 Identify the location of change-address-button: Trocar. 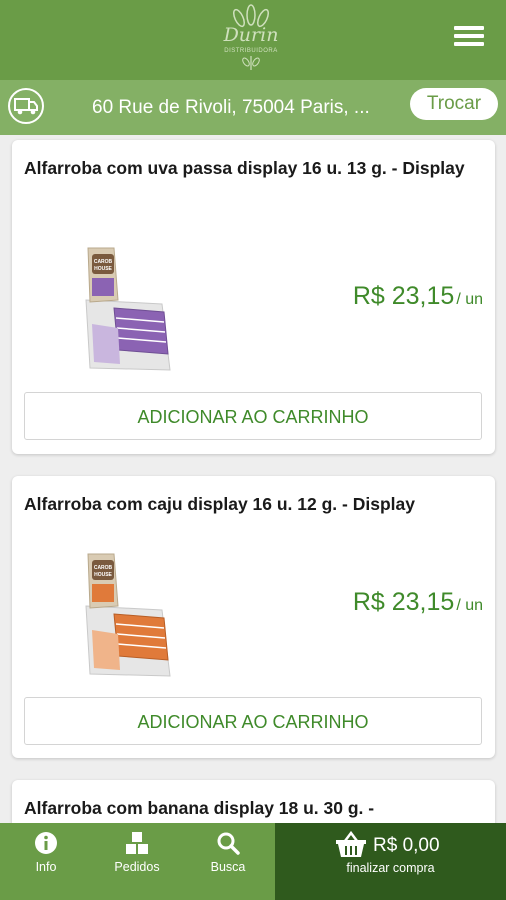
(454, 104).